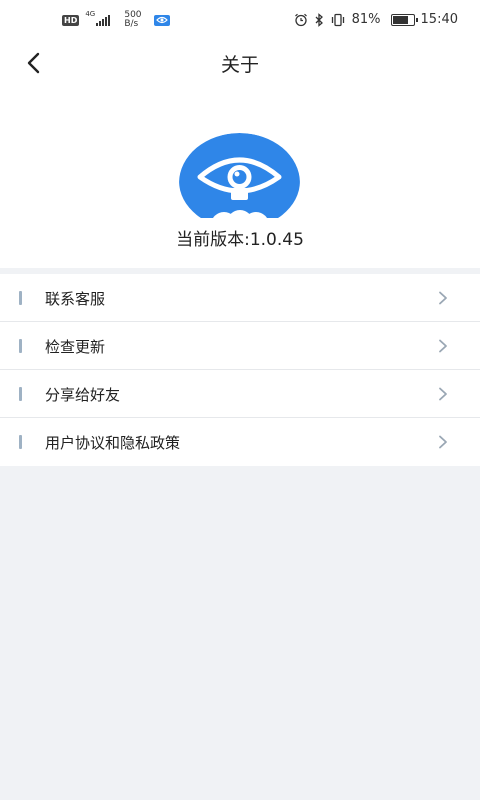 The width and height of the screenshot is (480, 800). Describe the element at coordinates (98, 18) in the screenshot. I see `signal-icon: 4G` at that location.